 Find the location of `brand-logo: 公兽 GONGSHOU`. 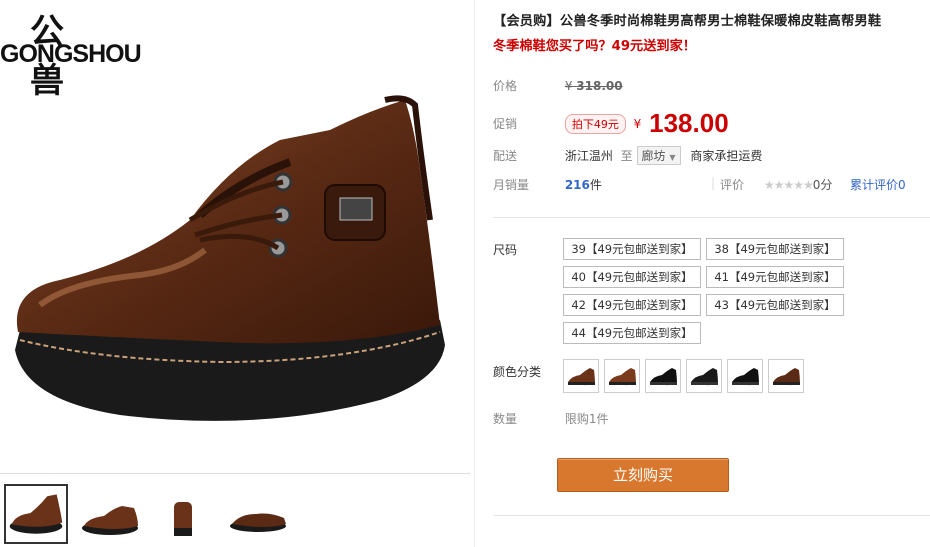

brand-logo: 公兽 GONGSHOU is located at coordinates (85, 52).